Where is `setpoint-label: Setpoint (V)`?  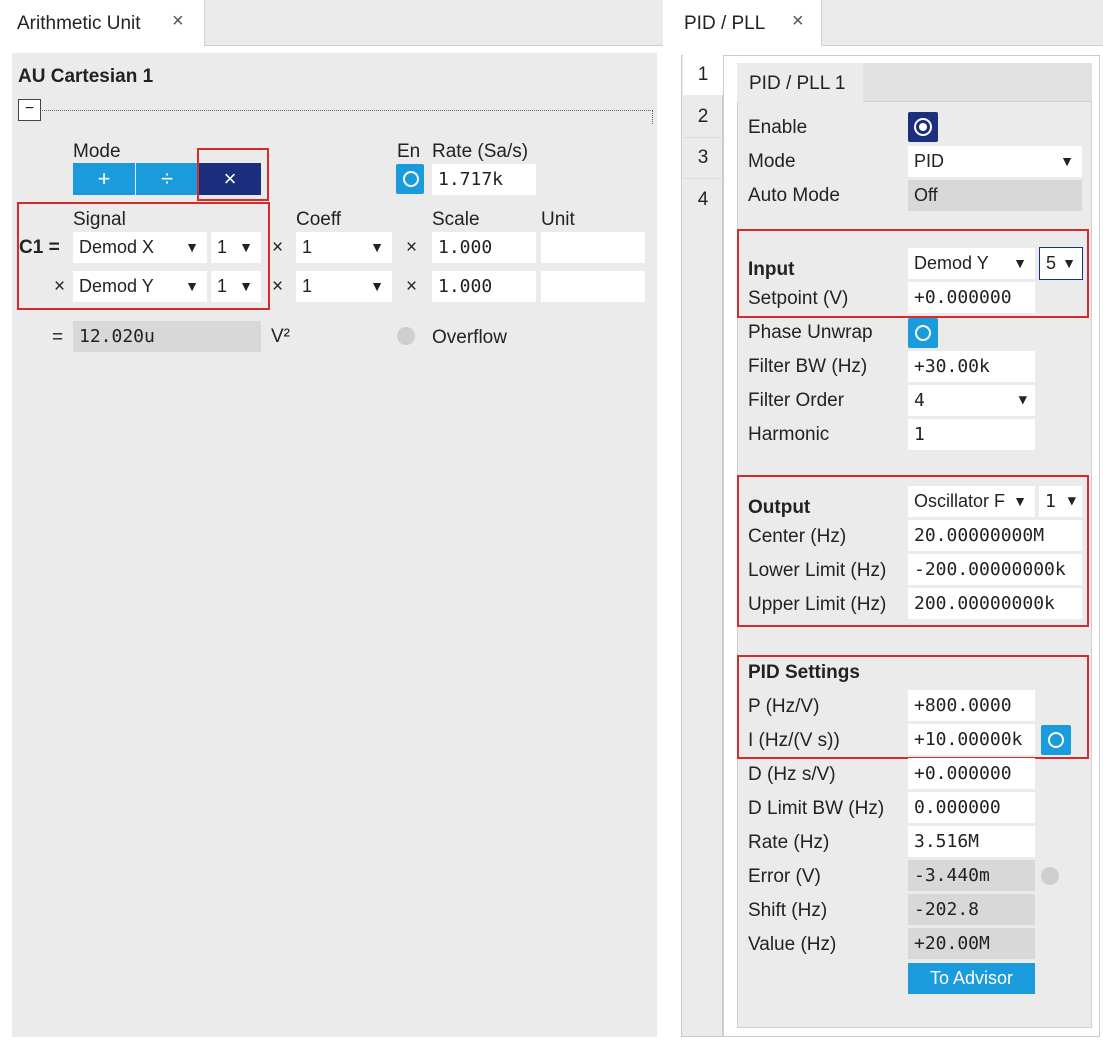
setpoint-label: Setpoint (V) is located at coordinates (798, 298).